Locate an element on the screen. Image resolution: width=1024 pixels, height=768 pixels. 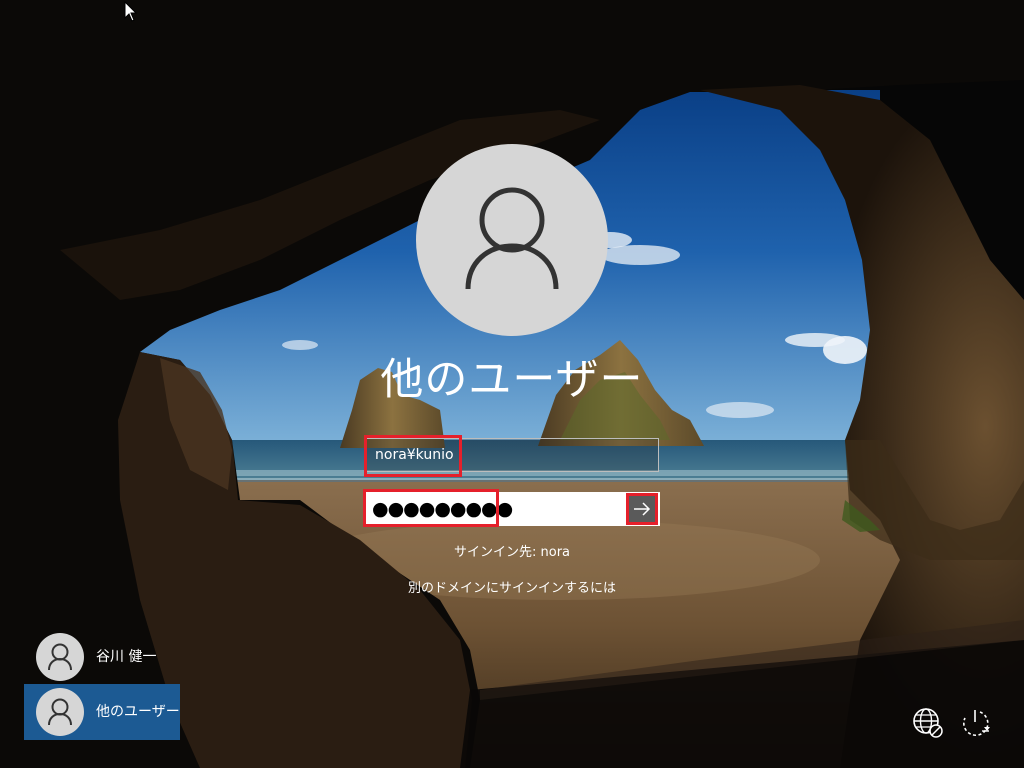
user-tile-label: 他のユーザー is located at coordinates (138, 712).